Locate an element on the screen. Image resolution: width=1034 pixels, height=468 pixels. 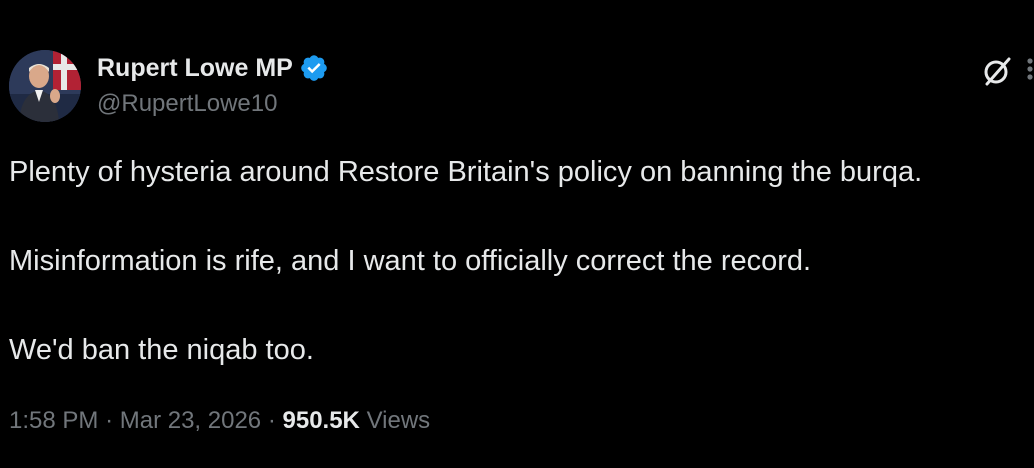
name-row: Rupert Lowe MP is located at coordinates (213, 68).